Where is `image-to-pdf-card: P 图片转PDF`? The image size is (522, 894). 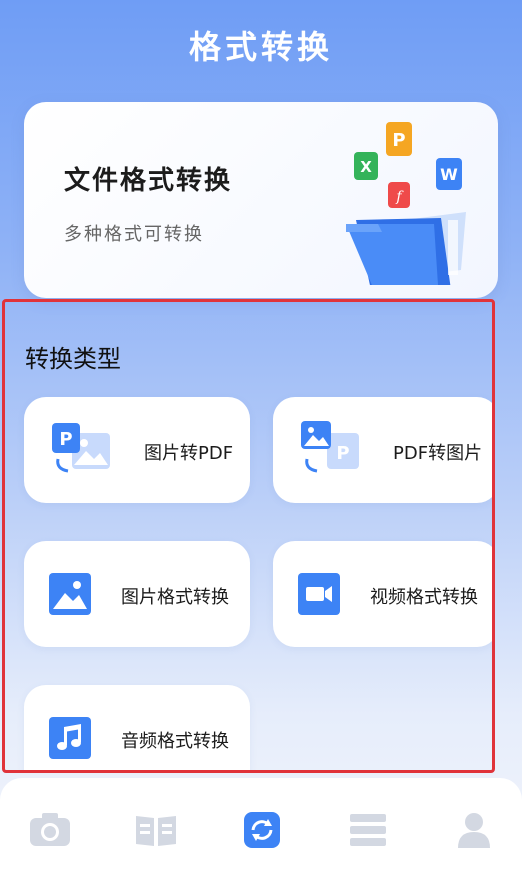 image-to-pdf-card: P 图片转PDF is located at coordinates (137, 450).